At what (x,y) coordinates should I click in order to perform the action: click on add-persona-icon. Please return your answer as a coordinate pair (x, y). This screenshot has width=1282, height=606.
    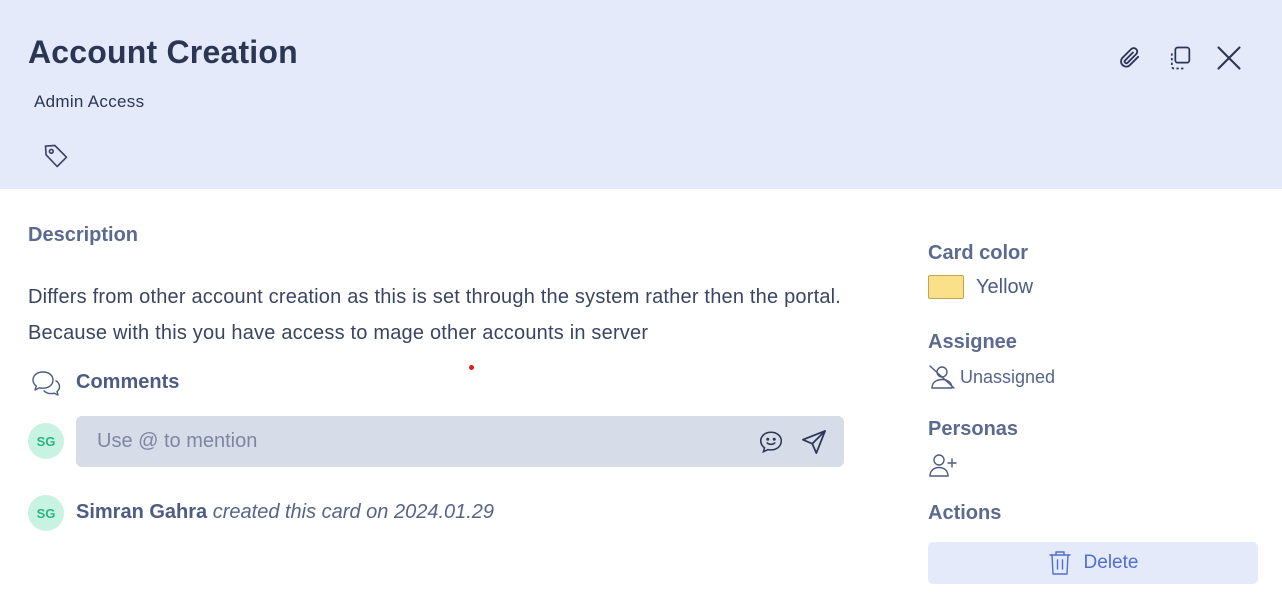
    Looking at the image, I should click on (943, 465).